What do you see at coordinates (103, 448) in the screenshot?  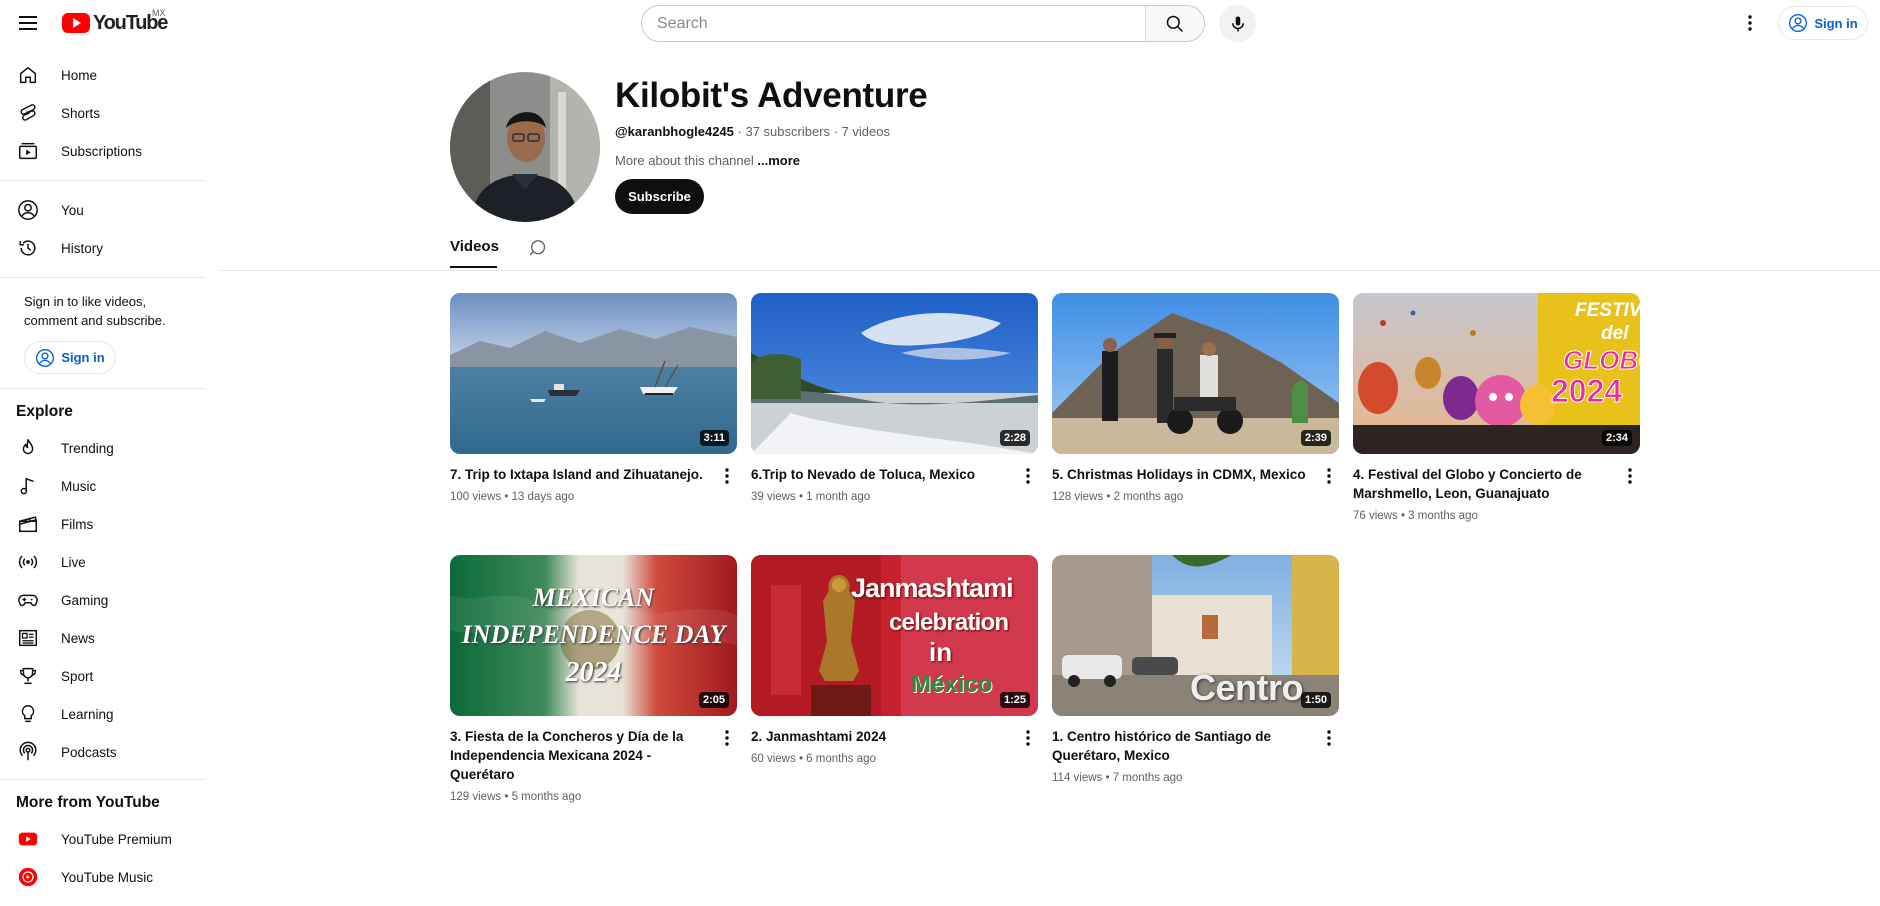 I see `sidebar-item-trending: Trending` at bounding box center [103, 448].